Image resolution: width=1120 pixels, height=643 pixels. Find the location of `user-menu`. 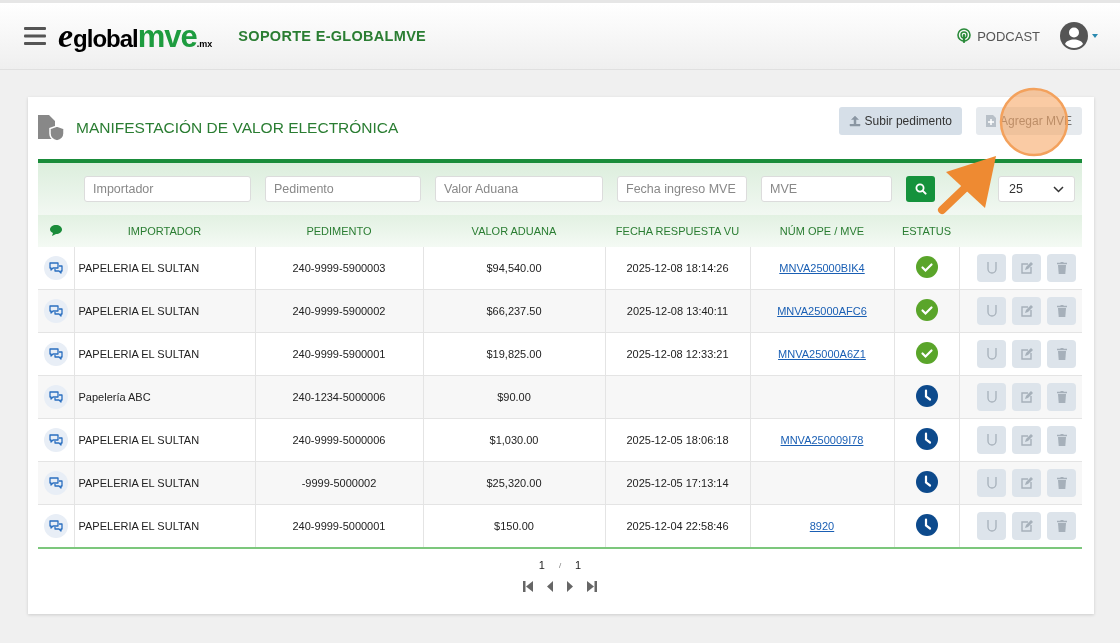

user-menu is located at coordinates (1079, 36).